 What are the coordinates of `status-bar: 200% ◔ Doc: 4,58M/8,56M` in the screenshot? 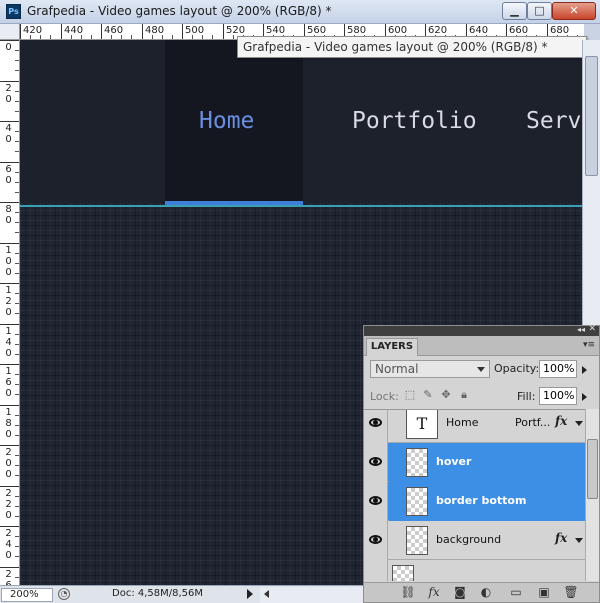 It's located at (181, 594).